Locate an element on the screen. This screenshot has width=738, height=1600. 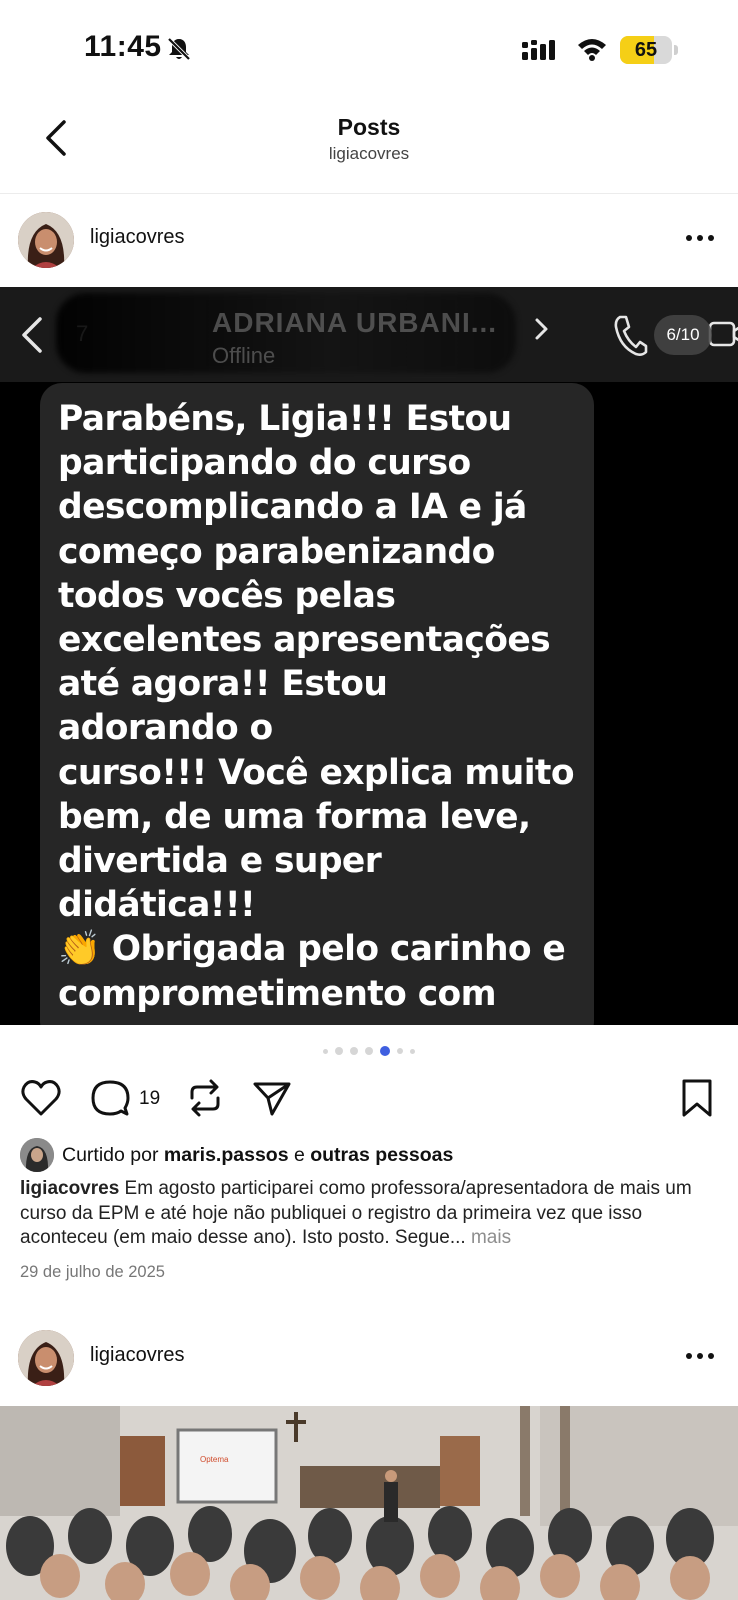
chat-message-line: divertida e super didática!!! is located at coordinates (220, 883).